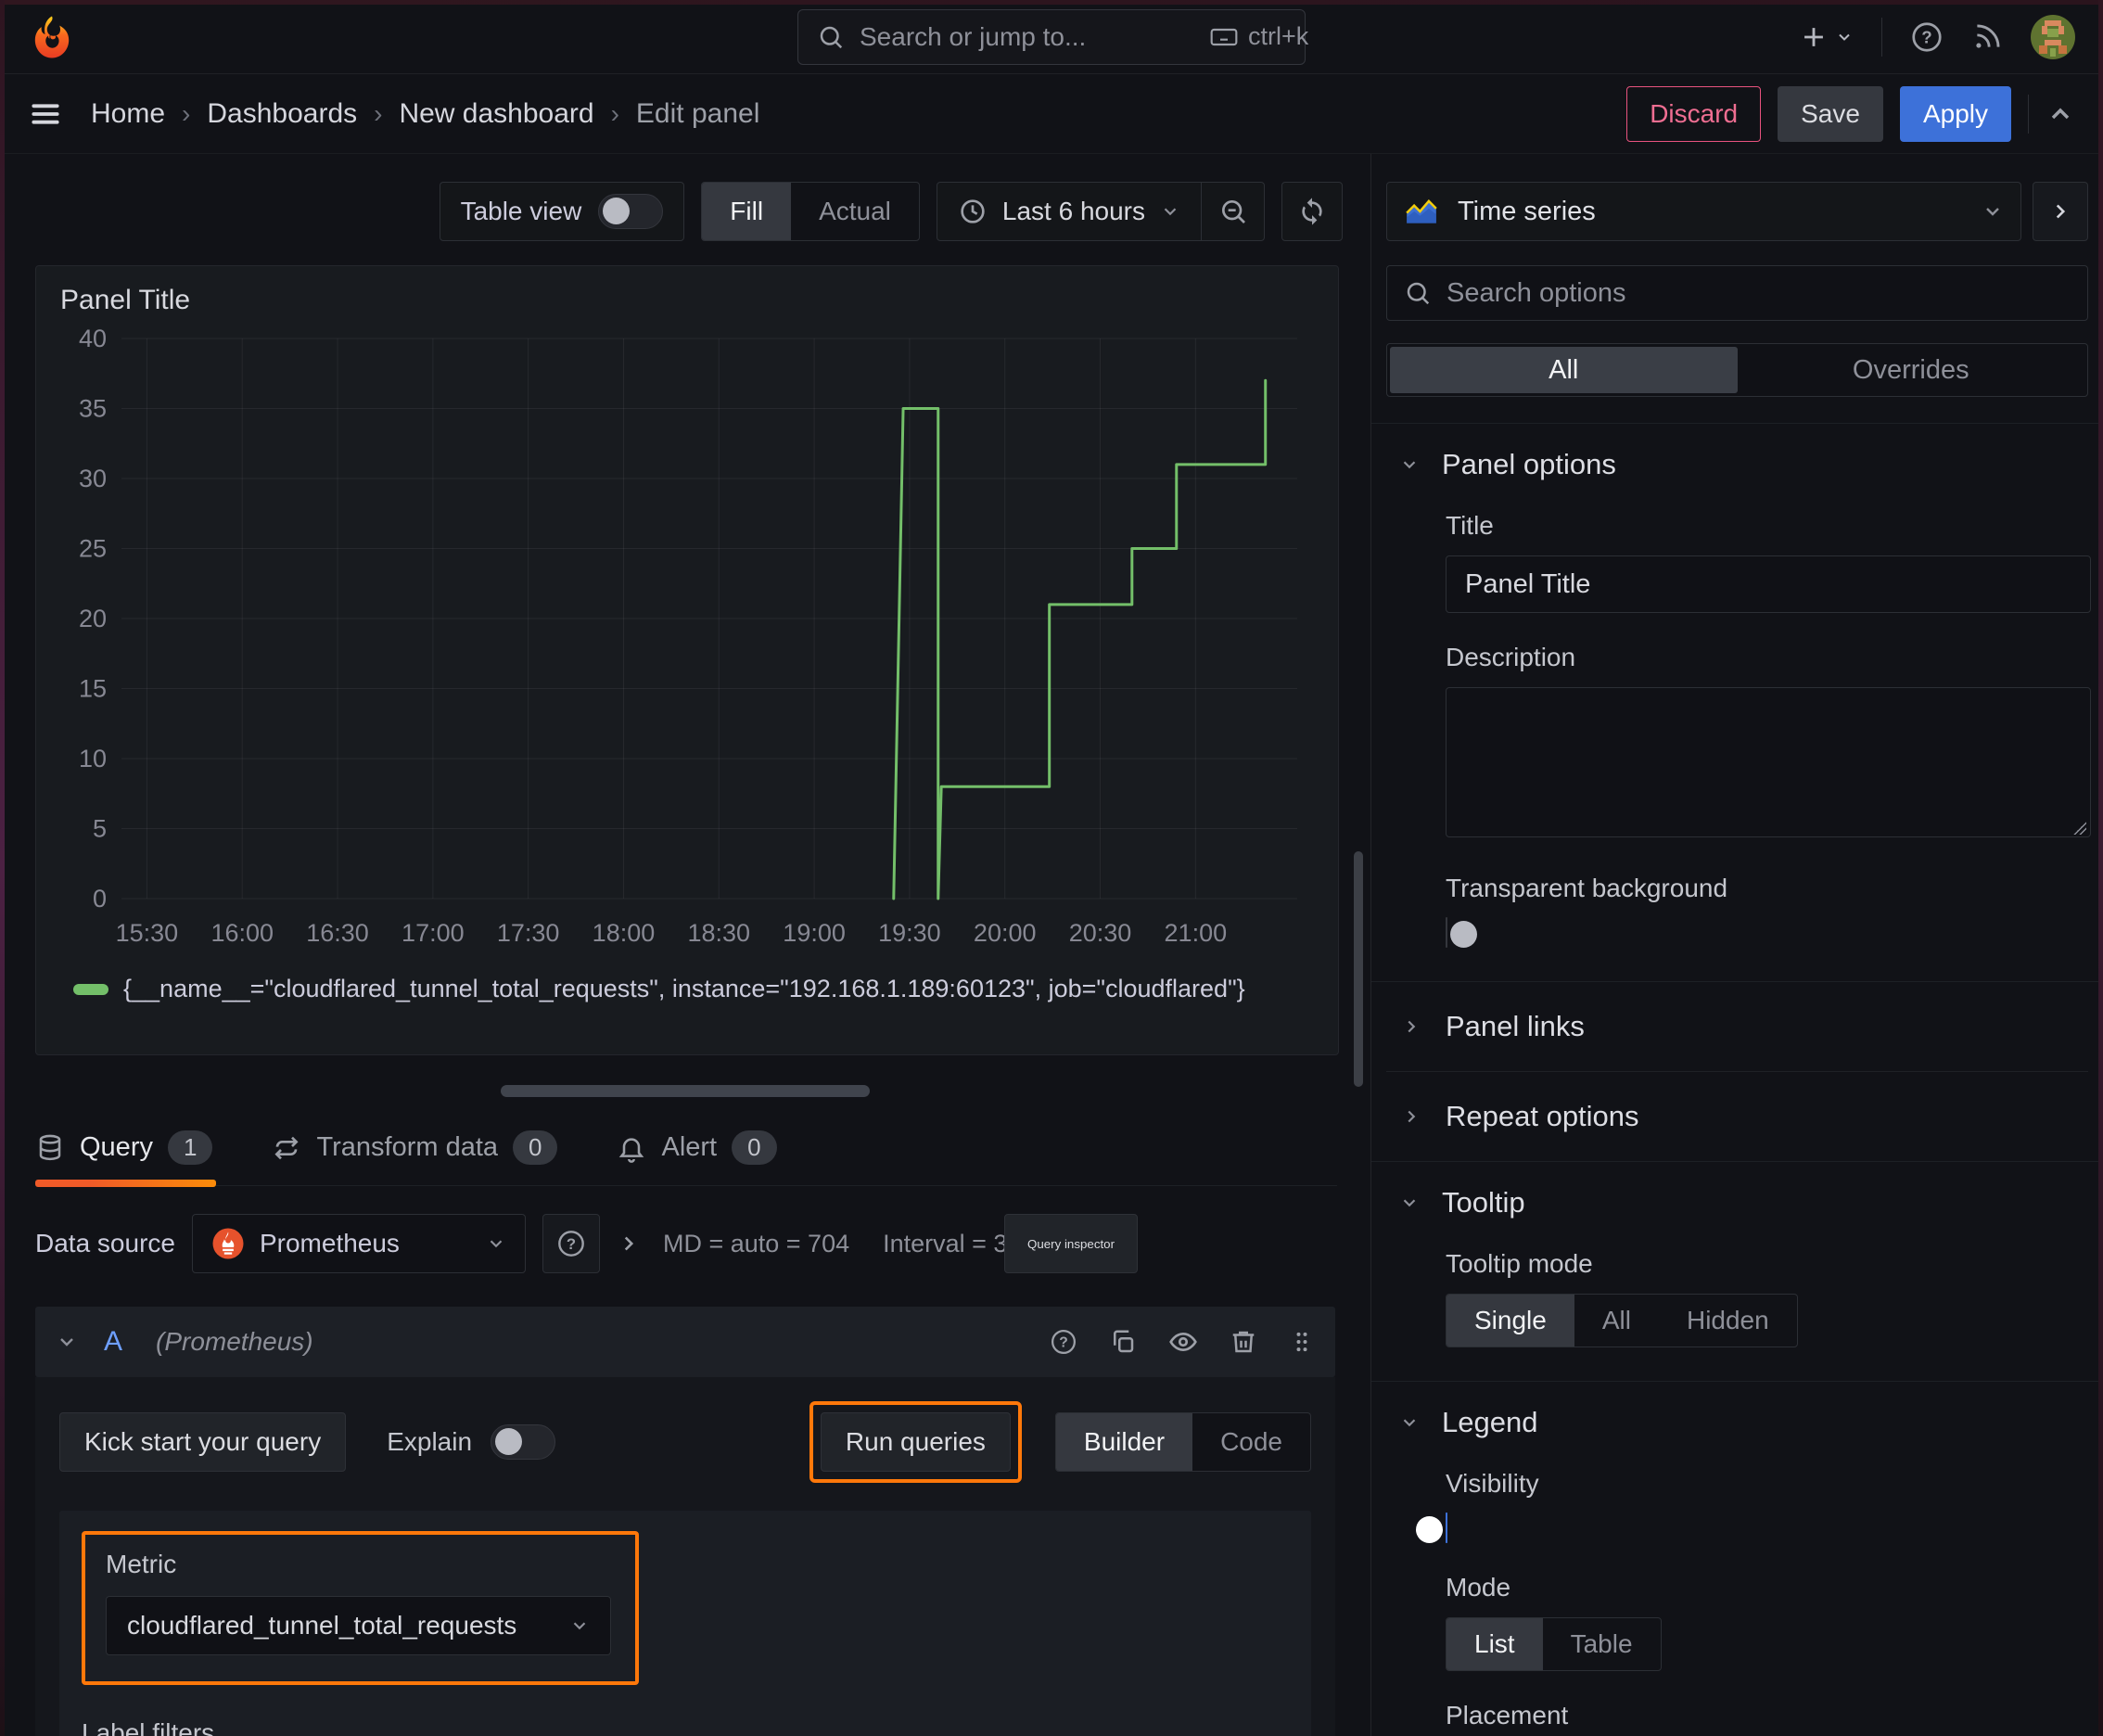 This screenshot has width=2103, height=1736. Describe the element at coordinates (624, 933) in the screenshot. I see `svg-text: 18:00` at that location.